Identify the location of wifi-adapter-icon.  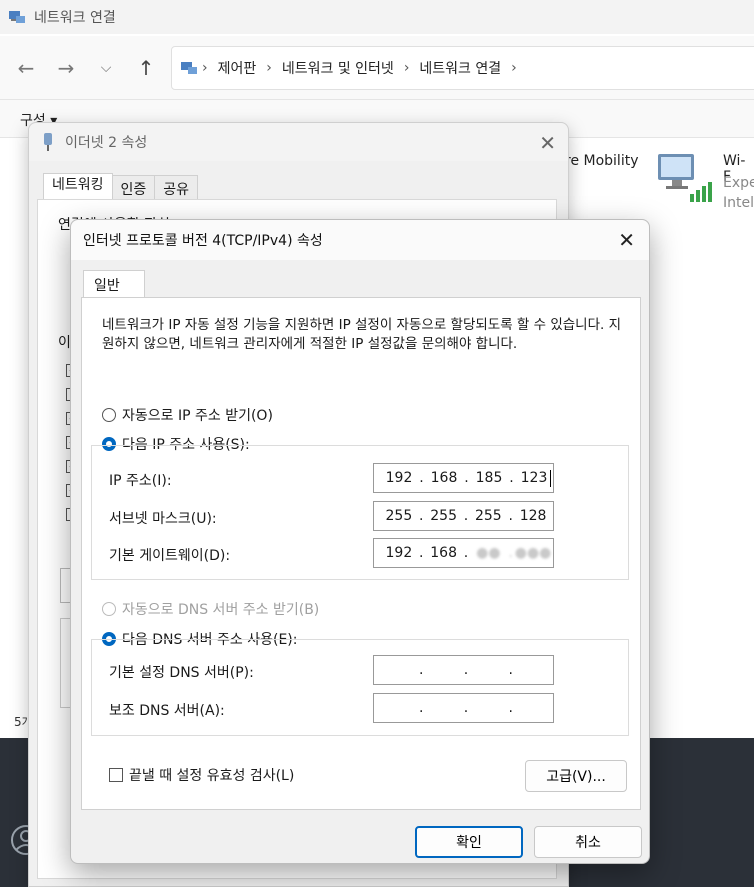
(685, 178).